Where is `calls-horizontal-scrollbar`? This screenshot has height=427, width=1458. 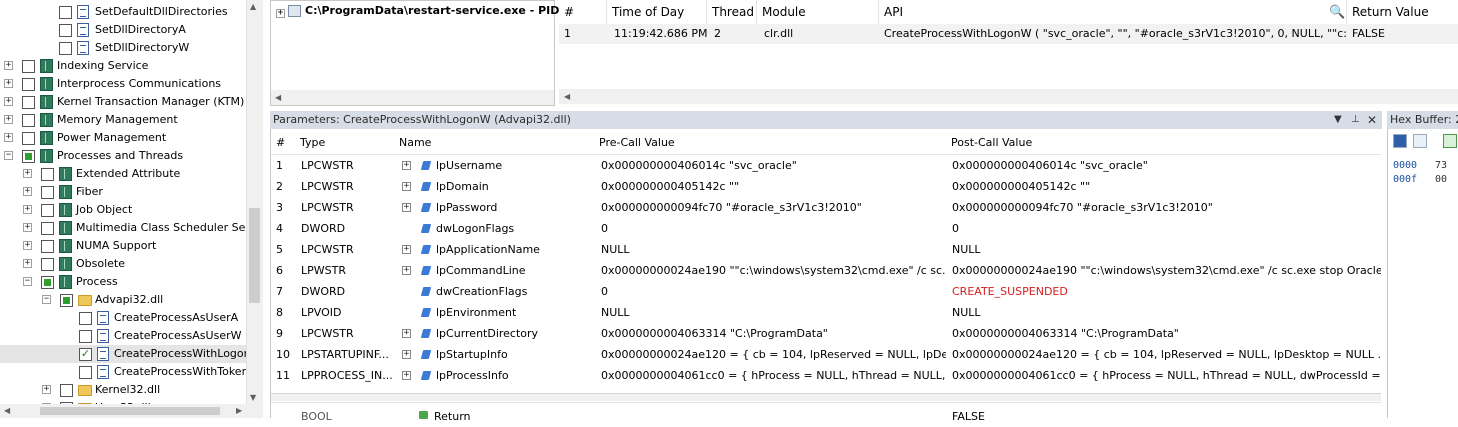 calls-horizontal-scrollbar is located at coordinates (1008, 96).